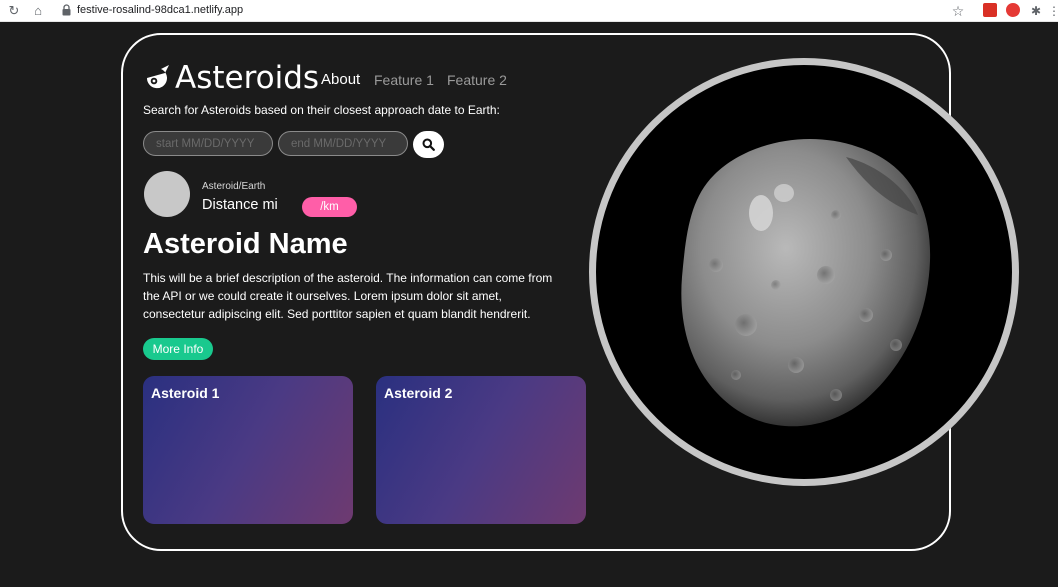 The width and height of the screenshot is (1058, 587). What do you see at coordinates (806, 283) in the screenshot?
I see `asteroid-image` at bounding box center [806, 283].